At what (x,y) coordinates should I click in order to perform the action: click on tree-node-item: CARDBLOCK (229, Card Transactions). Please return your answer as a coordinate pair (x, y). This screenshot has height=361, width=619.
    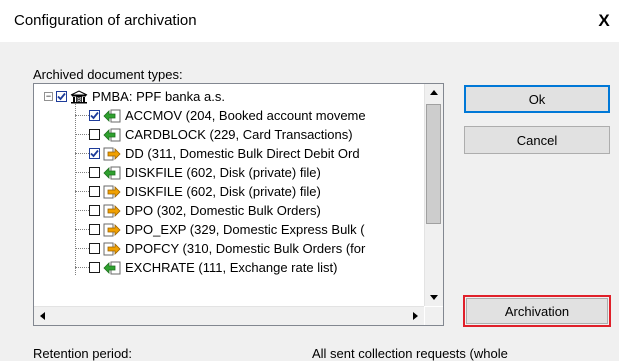
    Looking at the image, I should click on (221, 134).